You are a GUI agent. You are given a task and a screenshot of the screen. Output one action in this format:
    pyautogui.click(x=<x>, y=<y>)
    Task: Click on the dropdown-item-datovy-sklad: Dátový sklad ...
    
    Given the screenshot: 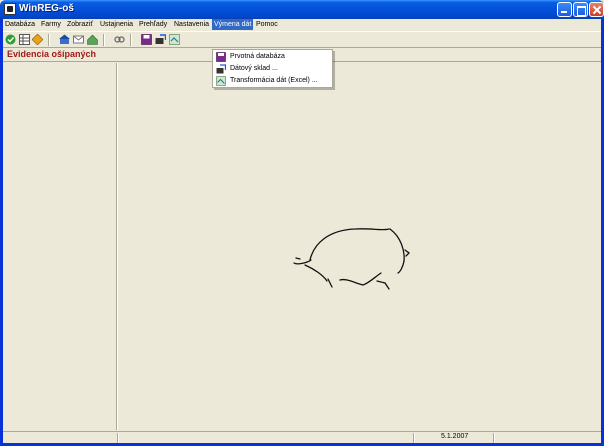 What is the action you would take?
    pyautogui.click(x=273, y=69)
    